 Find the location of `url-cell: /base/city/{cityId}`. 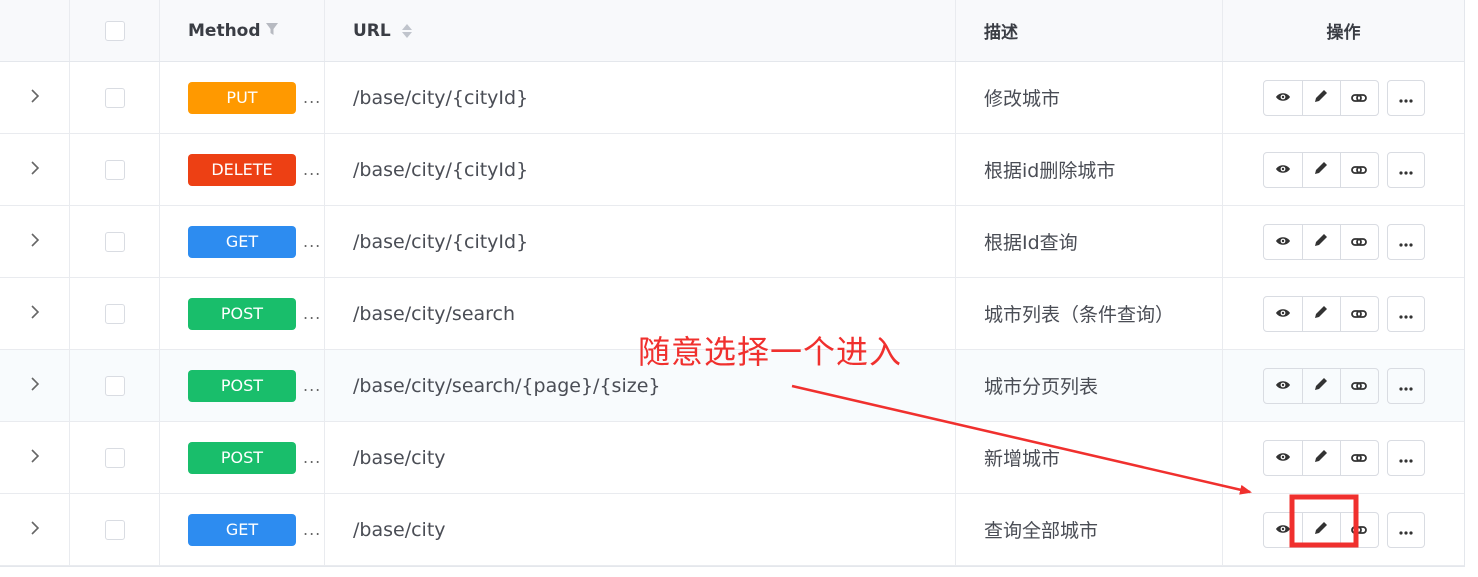

url-cell: /base/city/{cityId} is located at coordinates (640, 97).